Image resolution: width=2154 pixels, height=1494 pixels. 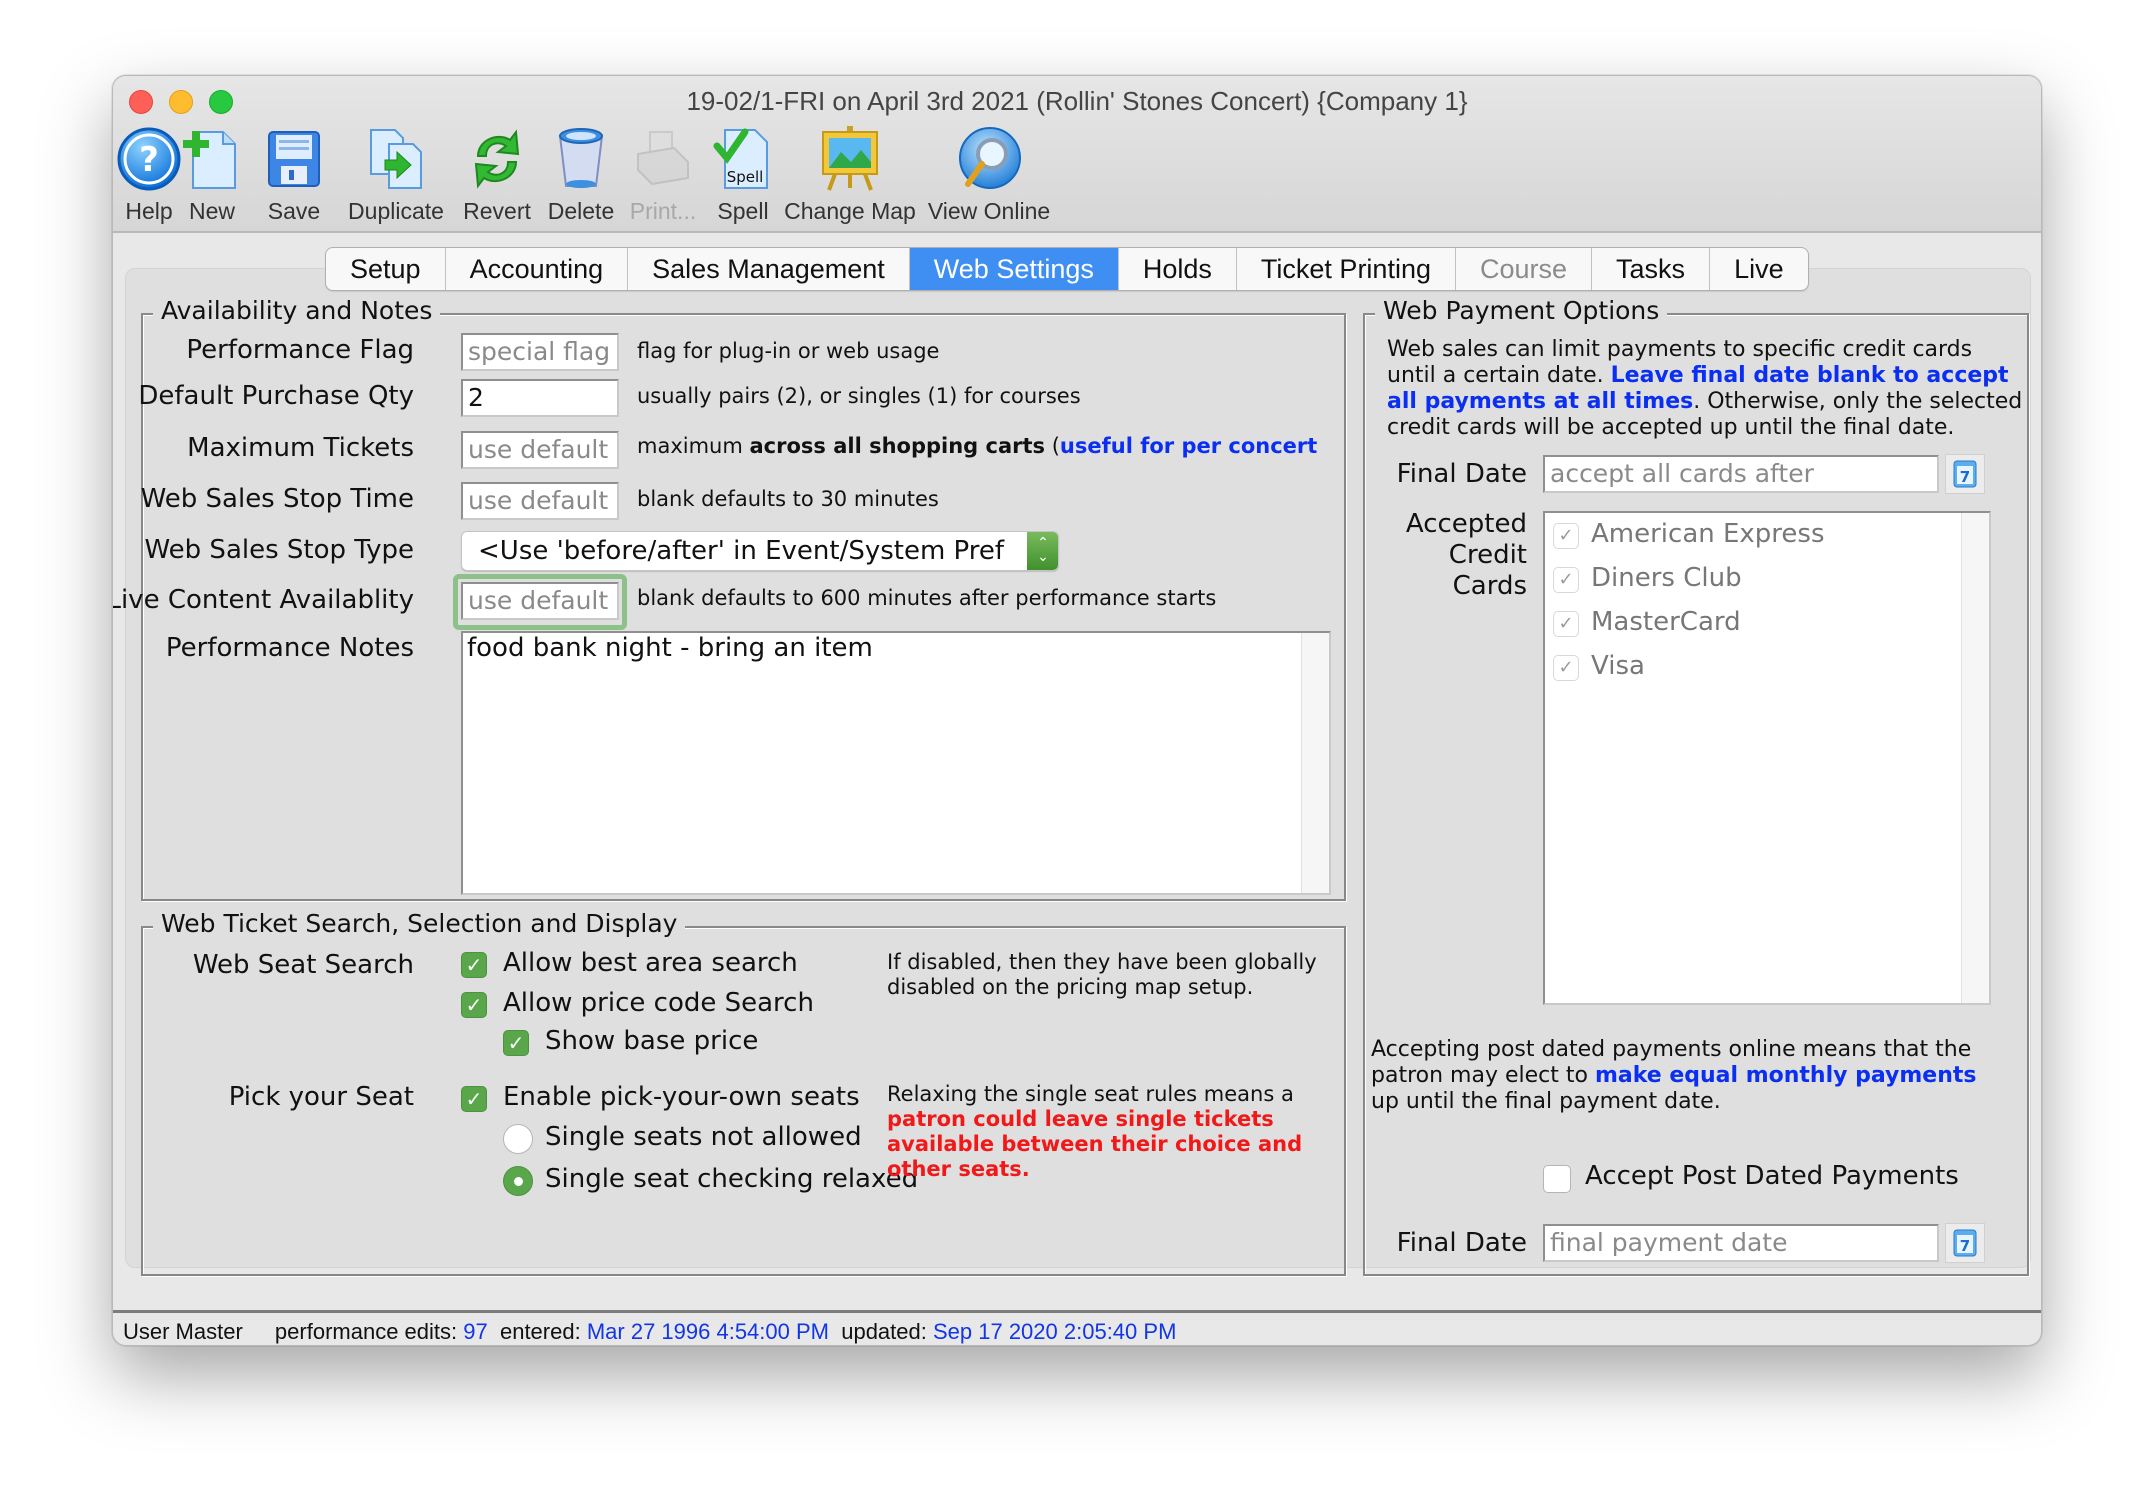 What do you see at coordinates (1188, 446) in the screenshot?
I see `per-concert-link: useful for per concert` at bounding box center [1188, 446].